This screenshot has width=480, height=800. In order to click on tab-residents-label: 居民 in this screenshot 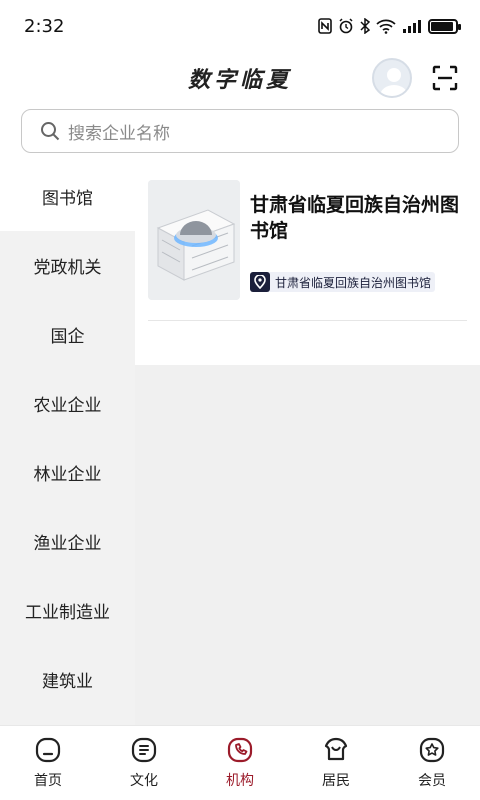, I will do `click(336, 781)`.